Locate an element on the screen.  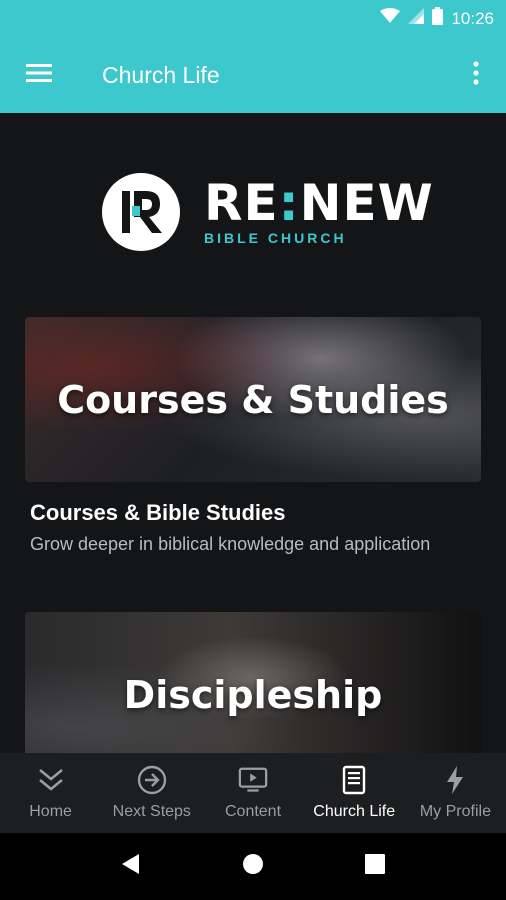
nav-item-content: Content is located at coordinates (252, 793).